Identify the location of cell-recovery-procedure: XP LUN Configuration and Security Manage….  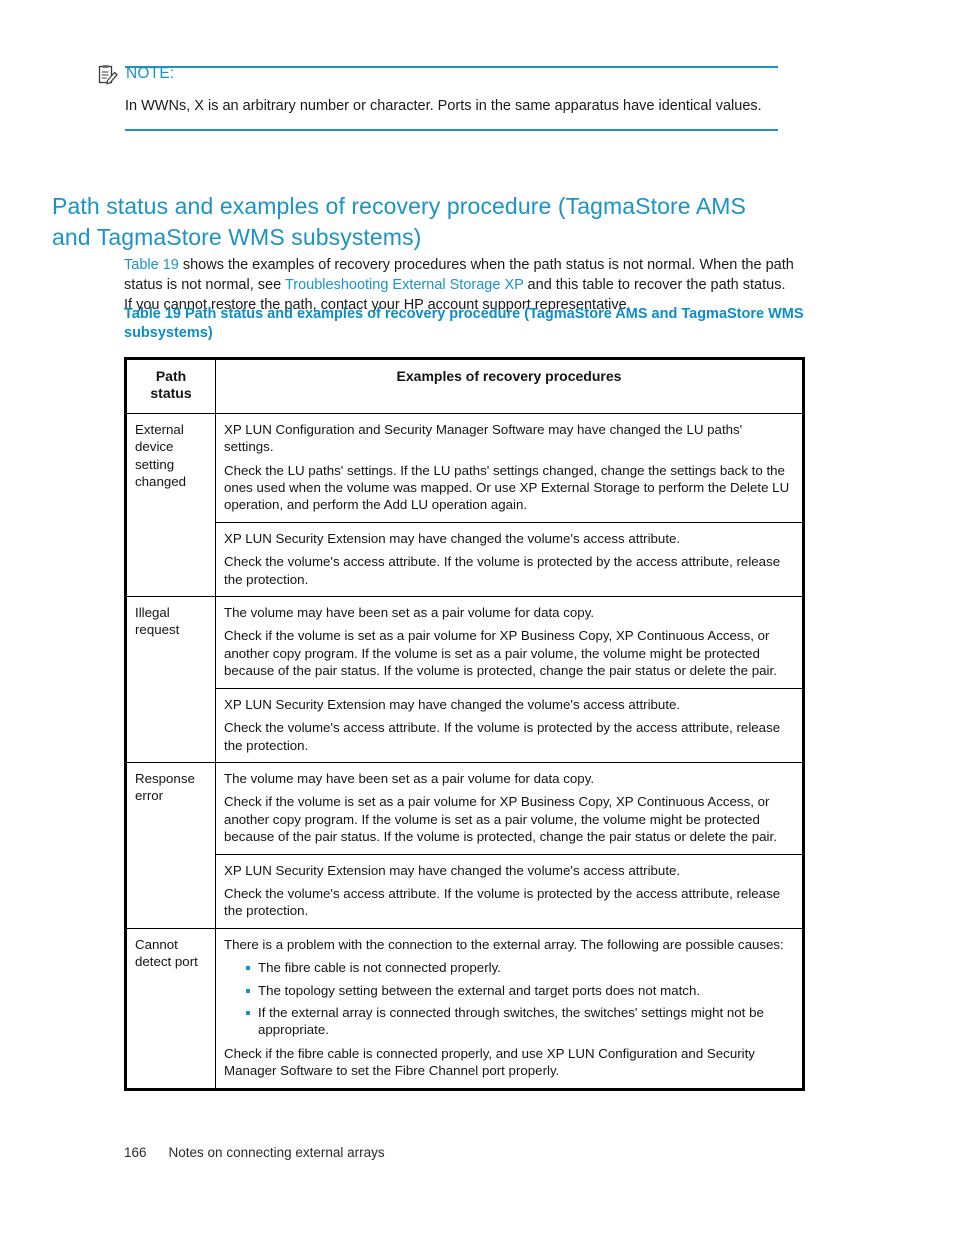
(509, 468).